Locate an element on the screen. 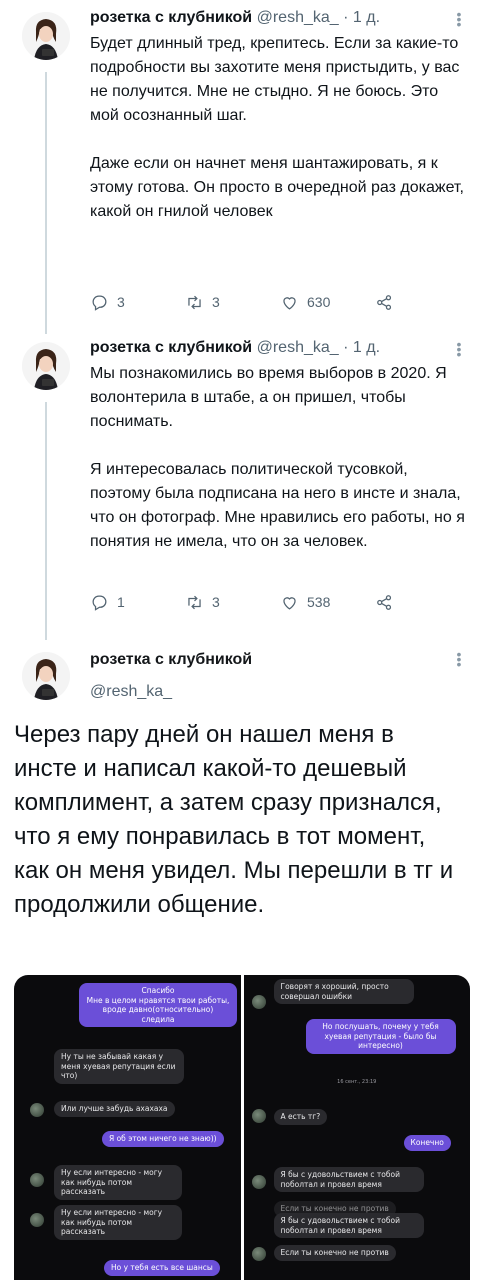  like-count: 538 is located at coordinates (319, 602).